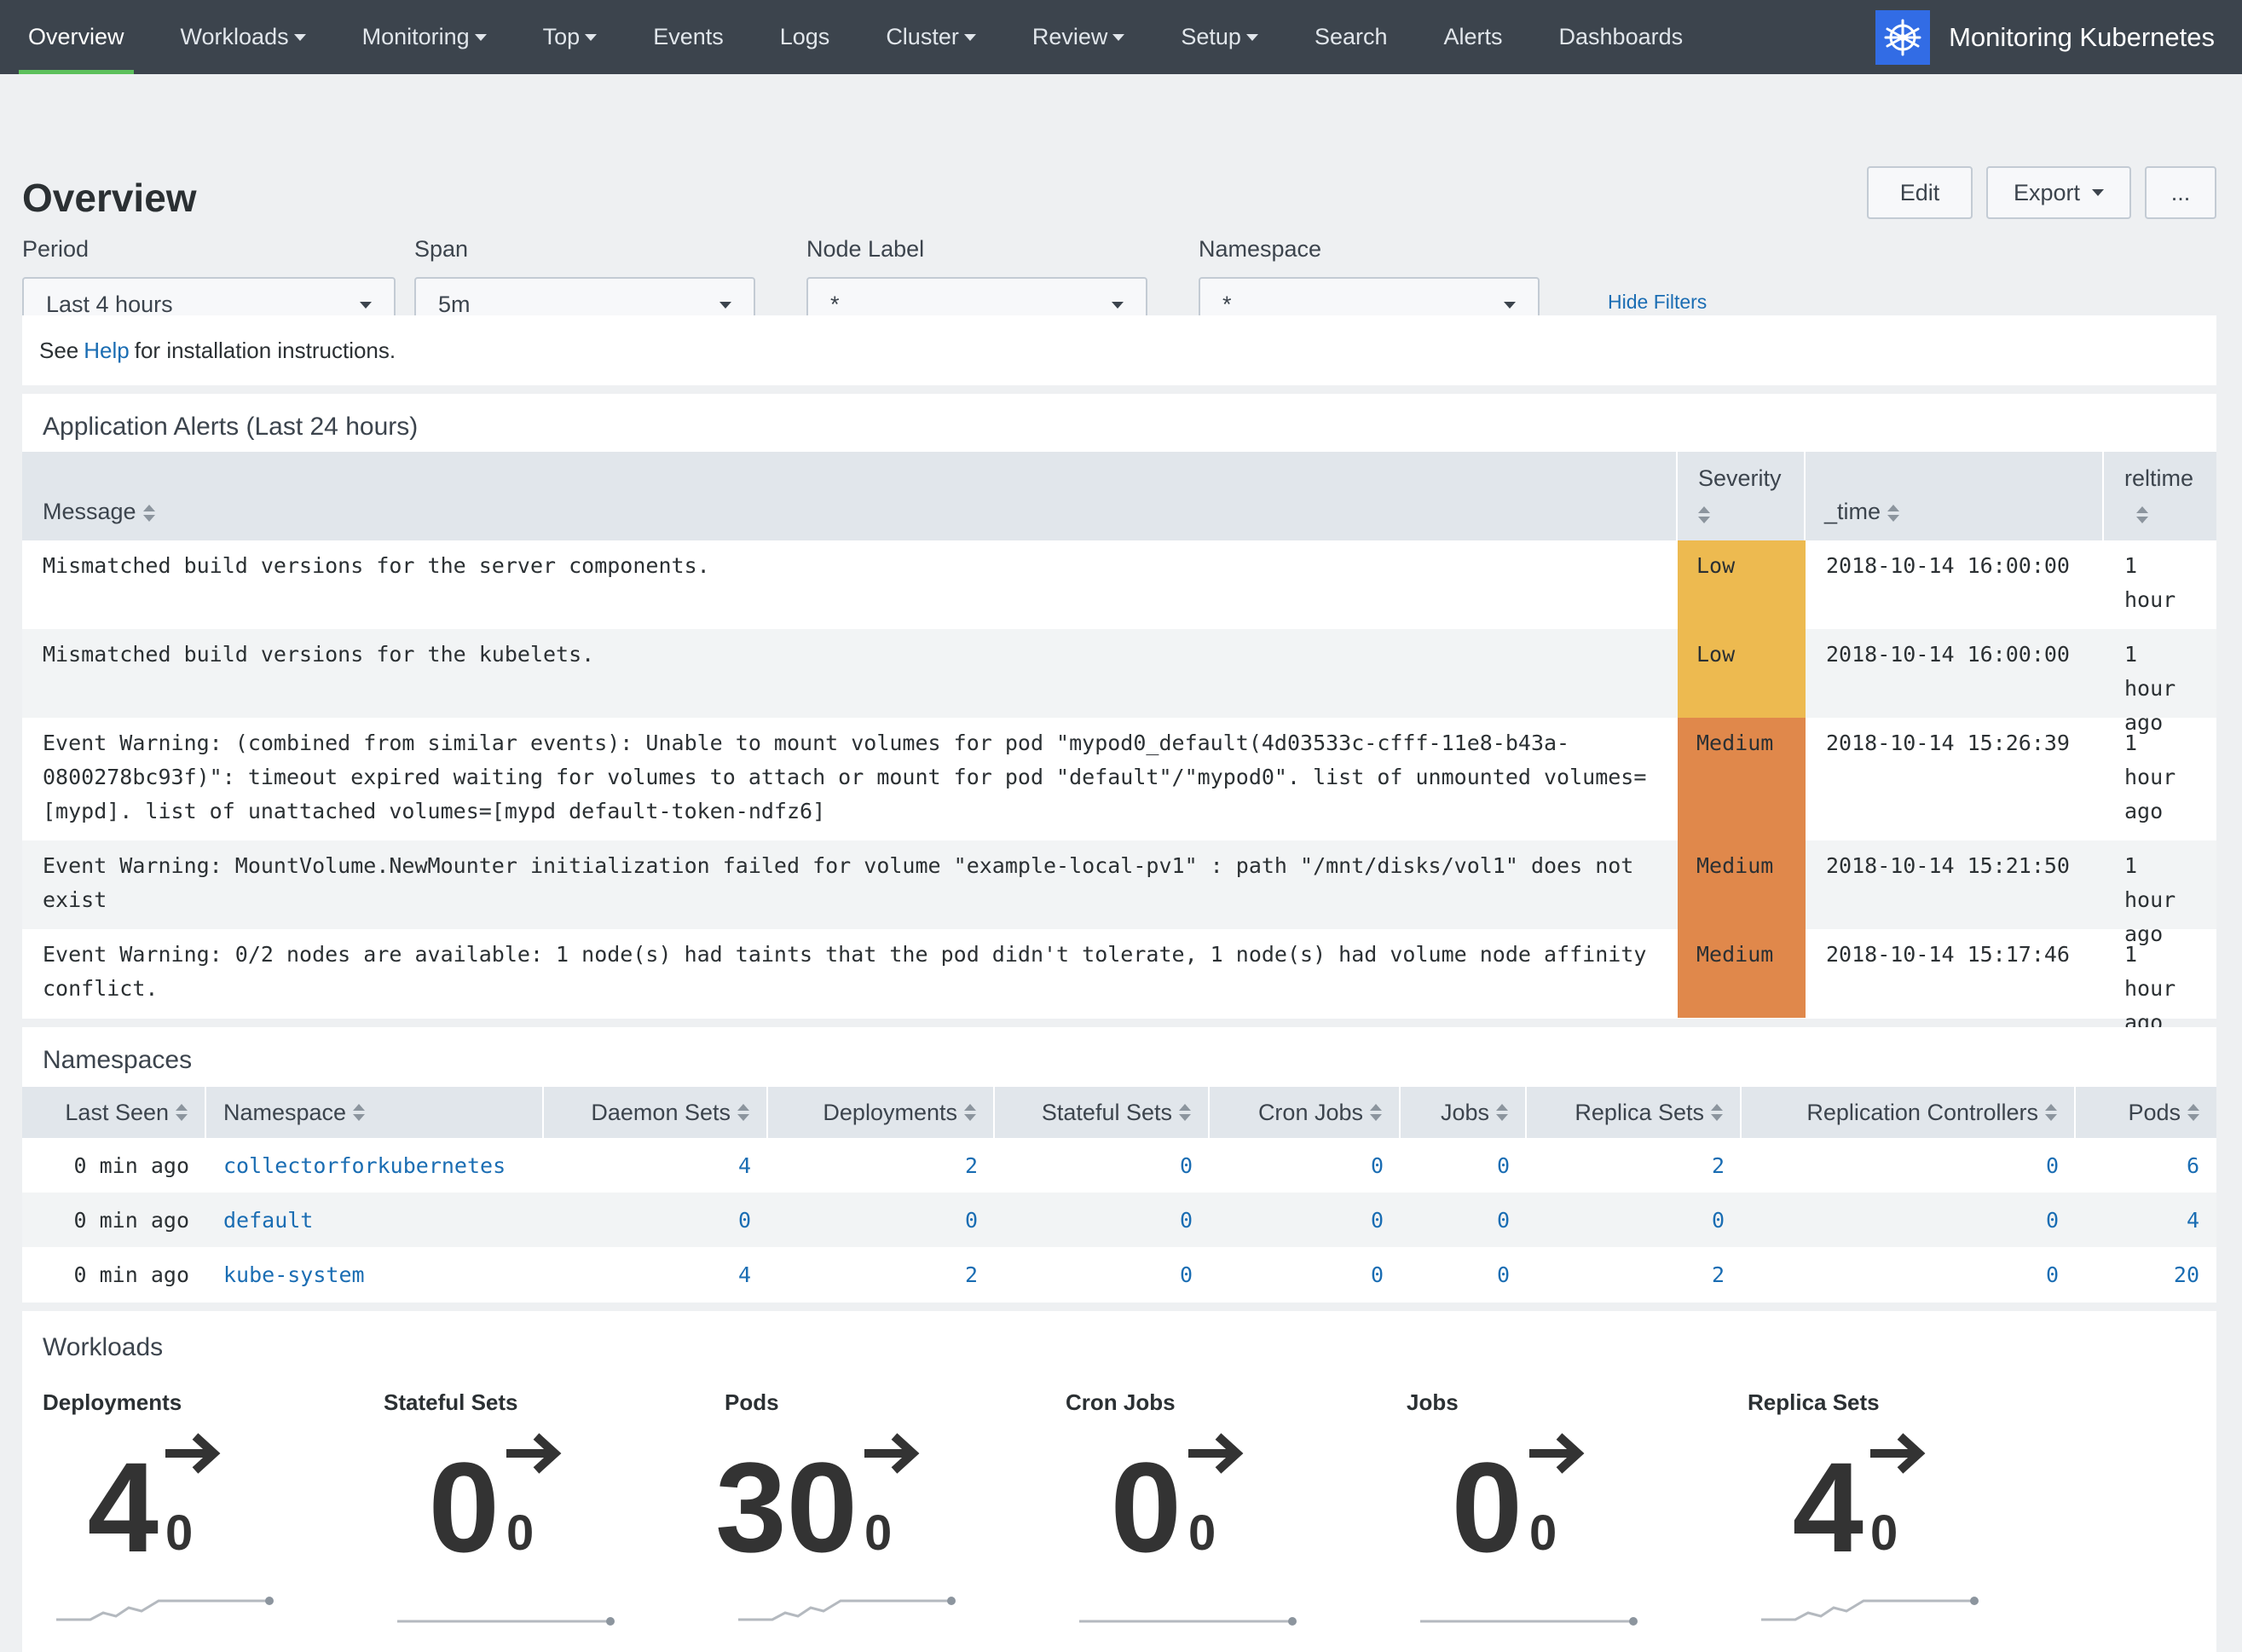  I want to click on column-header-namespace: Namespace, so click(375, 1112).